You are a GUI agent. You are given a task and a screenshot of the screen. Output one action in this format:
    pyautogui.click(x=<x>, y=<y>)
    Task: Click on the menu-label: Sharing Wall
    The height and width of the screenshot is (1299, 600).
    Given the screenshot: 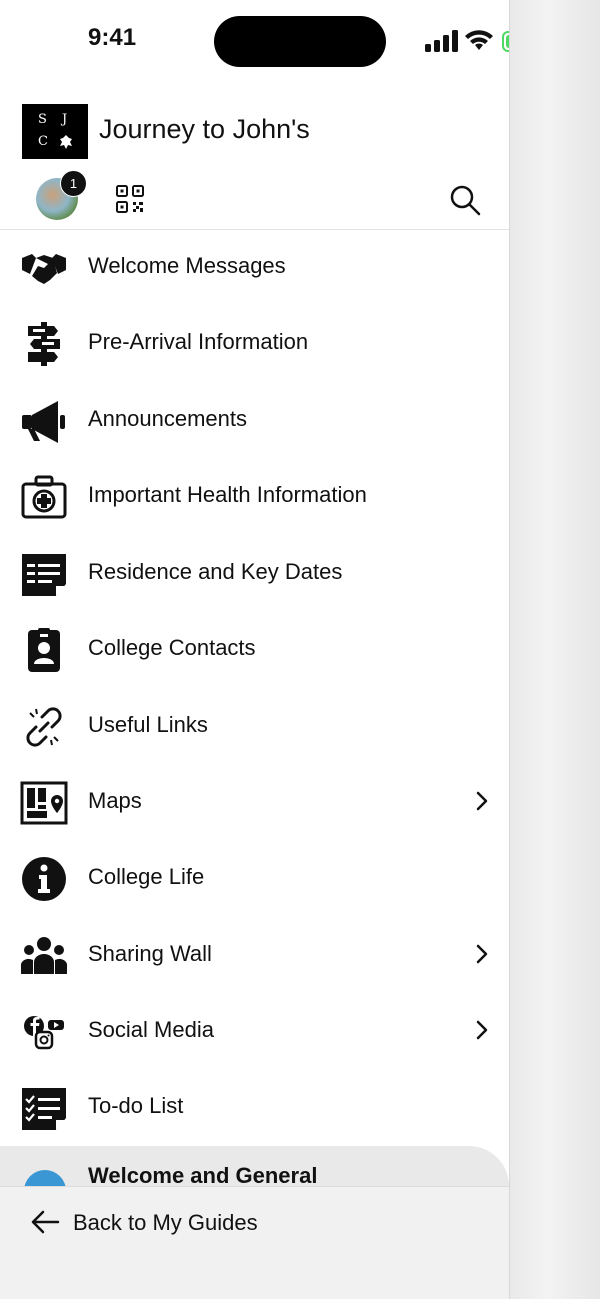 What is the action you would take?
    pyautogui.click(x=150, y=953)
    